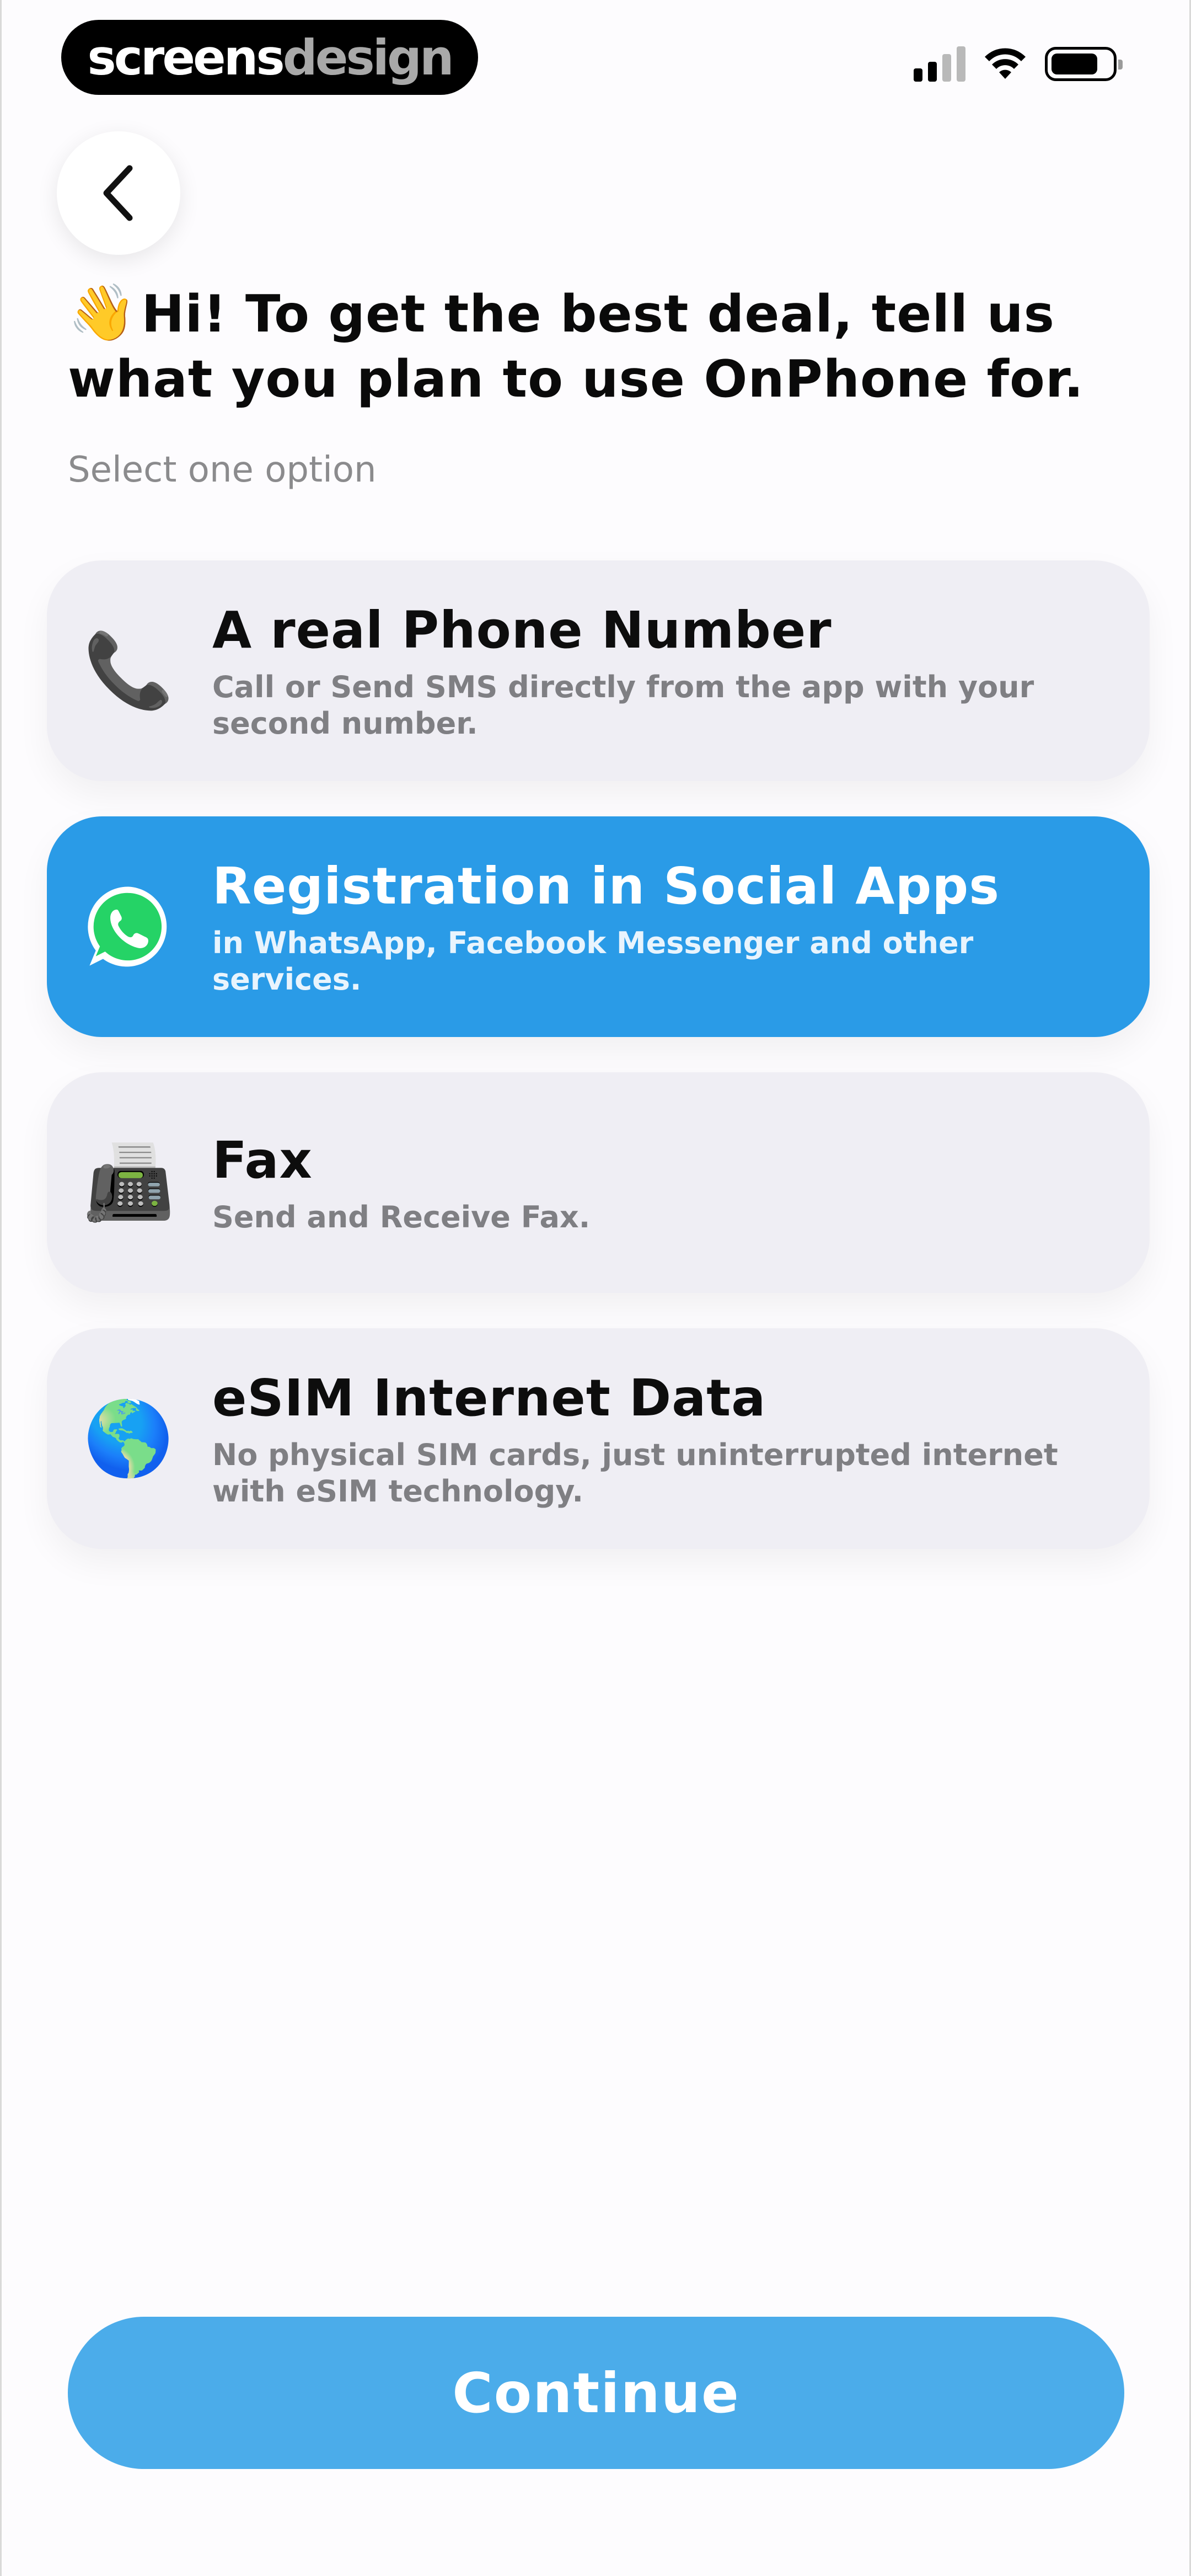 The width and height of the screenshot is (1191, 2576). What do you see at coordinates (103, 312) in the screenshot?
I see `waving-hand-icon: 👋` at bounding box center [103, 312].